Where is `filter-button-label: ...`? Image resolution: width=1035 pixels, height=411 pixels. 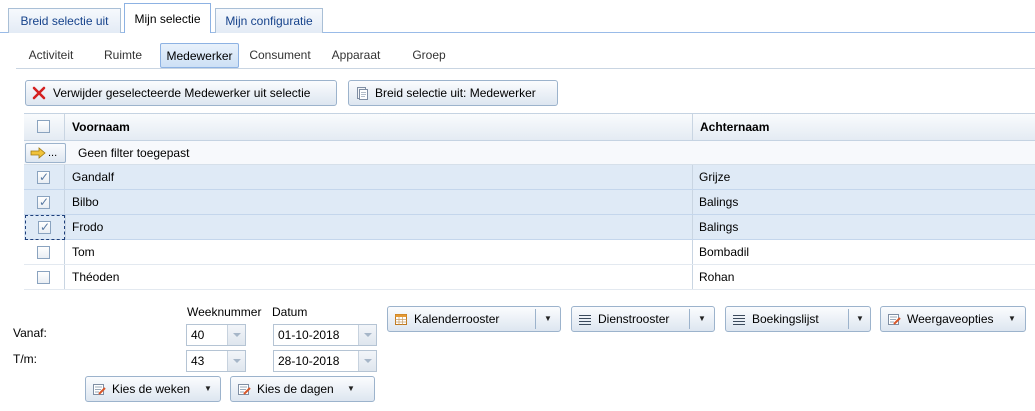 filter-button-label: ... is located at coordinates (53, 153).